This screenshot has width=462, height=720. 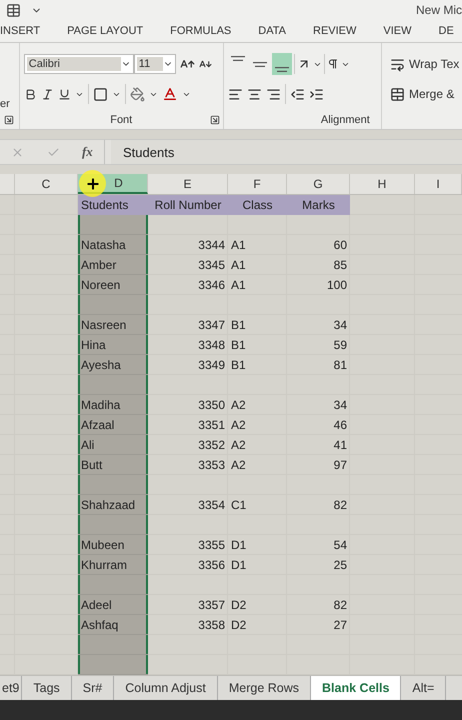 I want to click on vertical-align-button, so click(x=282, y=64).